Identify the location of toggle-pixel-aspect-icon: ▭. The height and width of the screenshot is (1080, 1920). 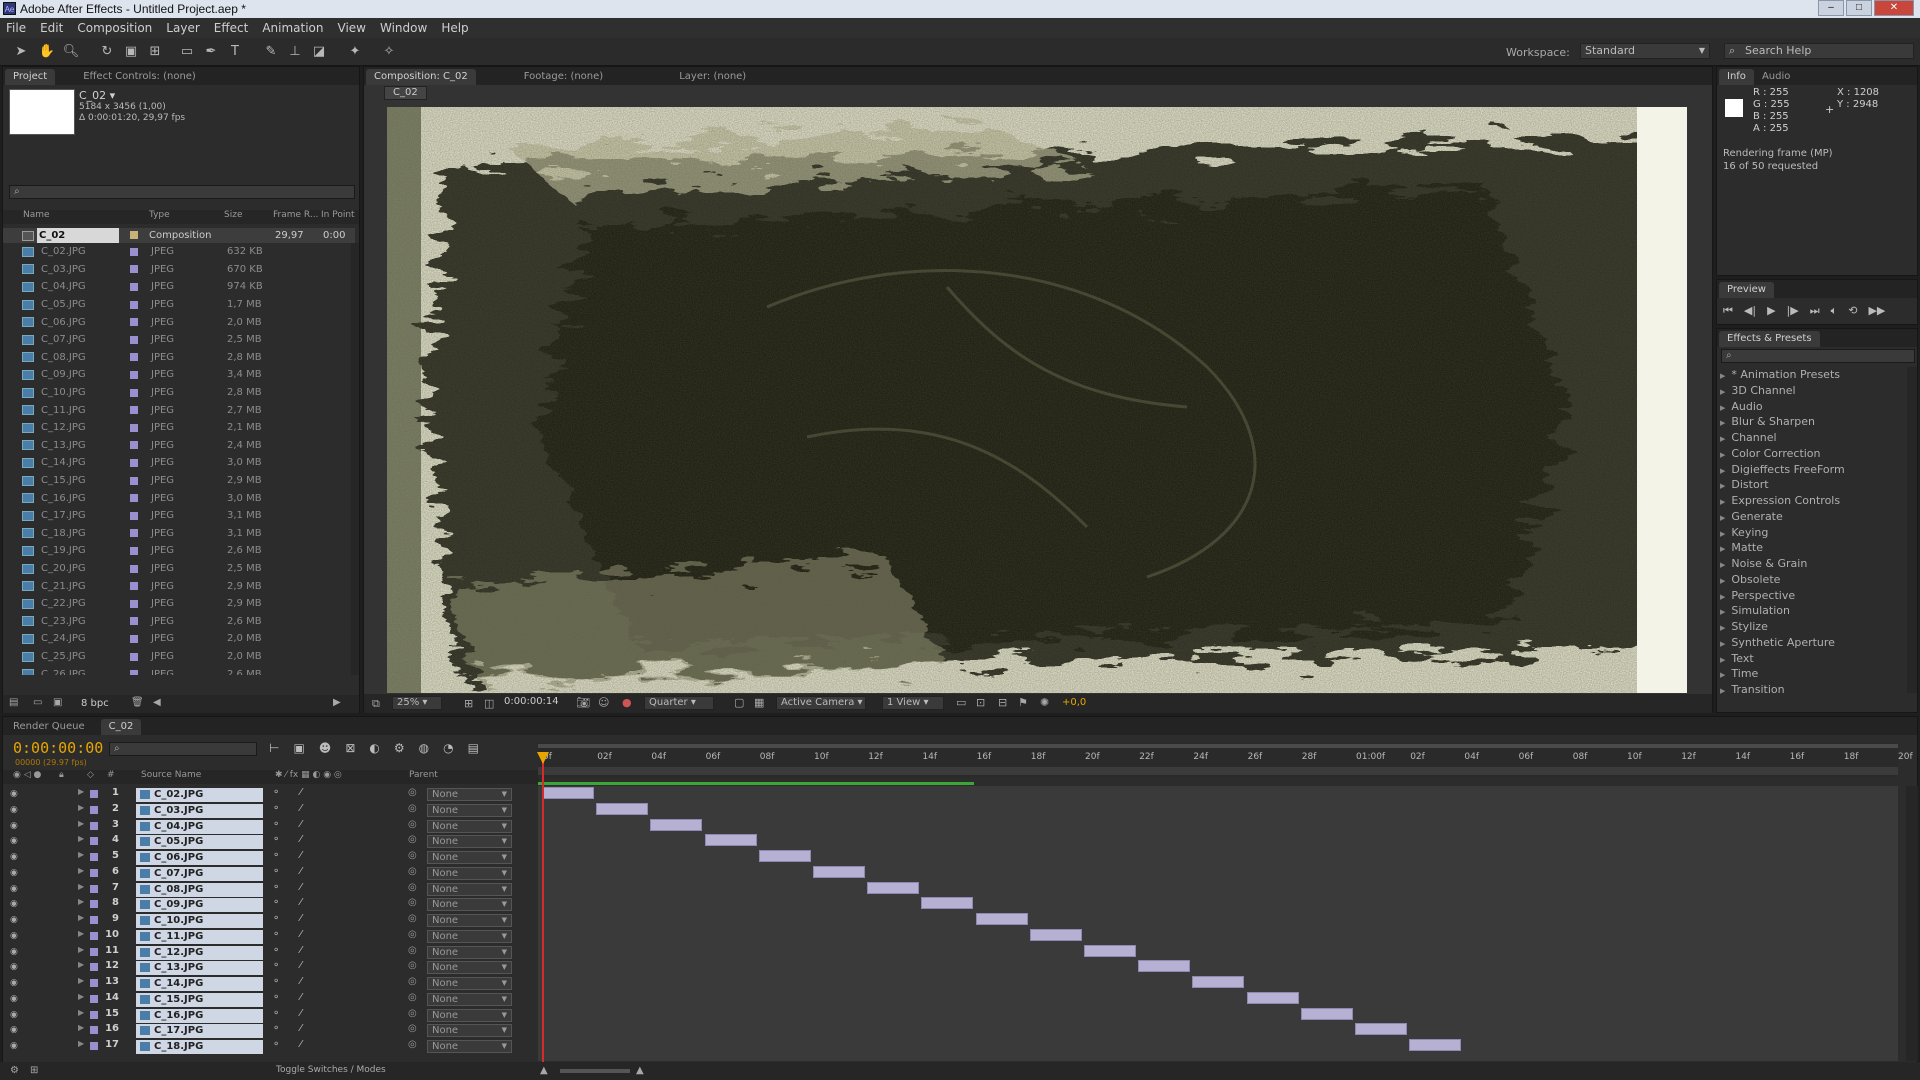
(961, 702).